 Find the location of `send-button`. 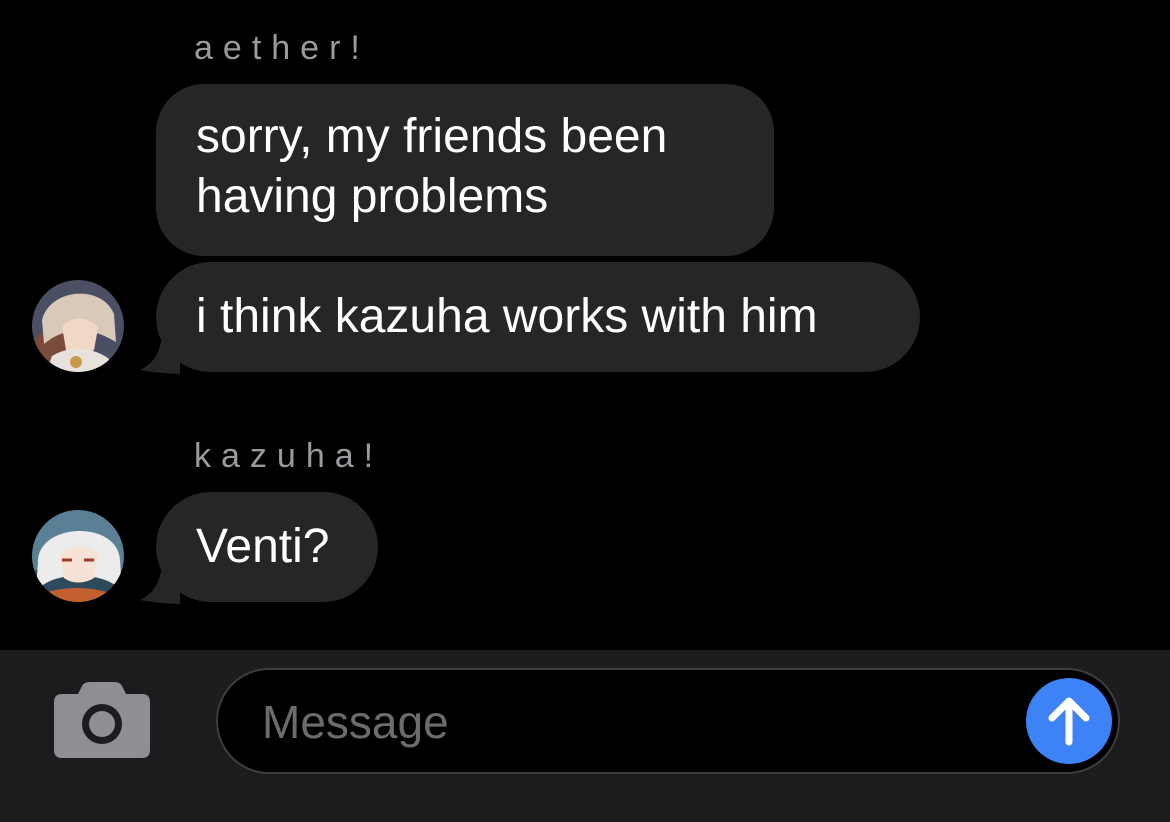

send-button is located at coordinates (1069, 721).